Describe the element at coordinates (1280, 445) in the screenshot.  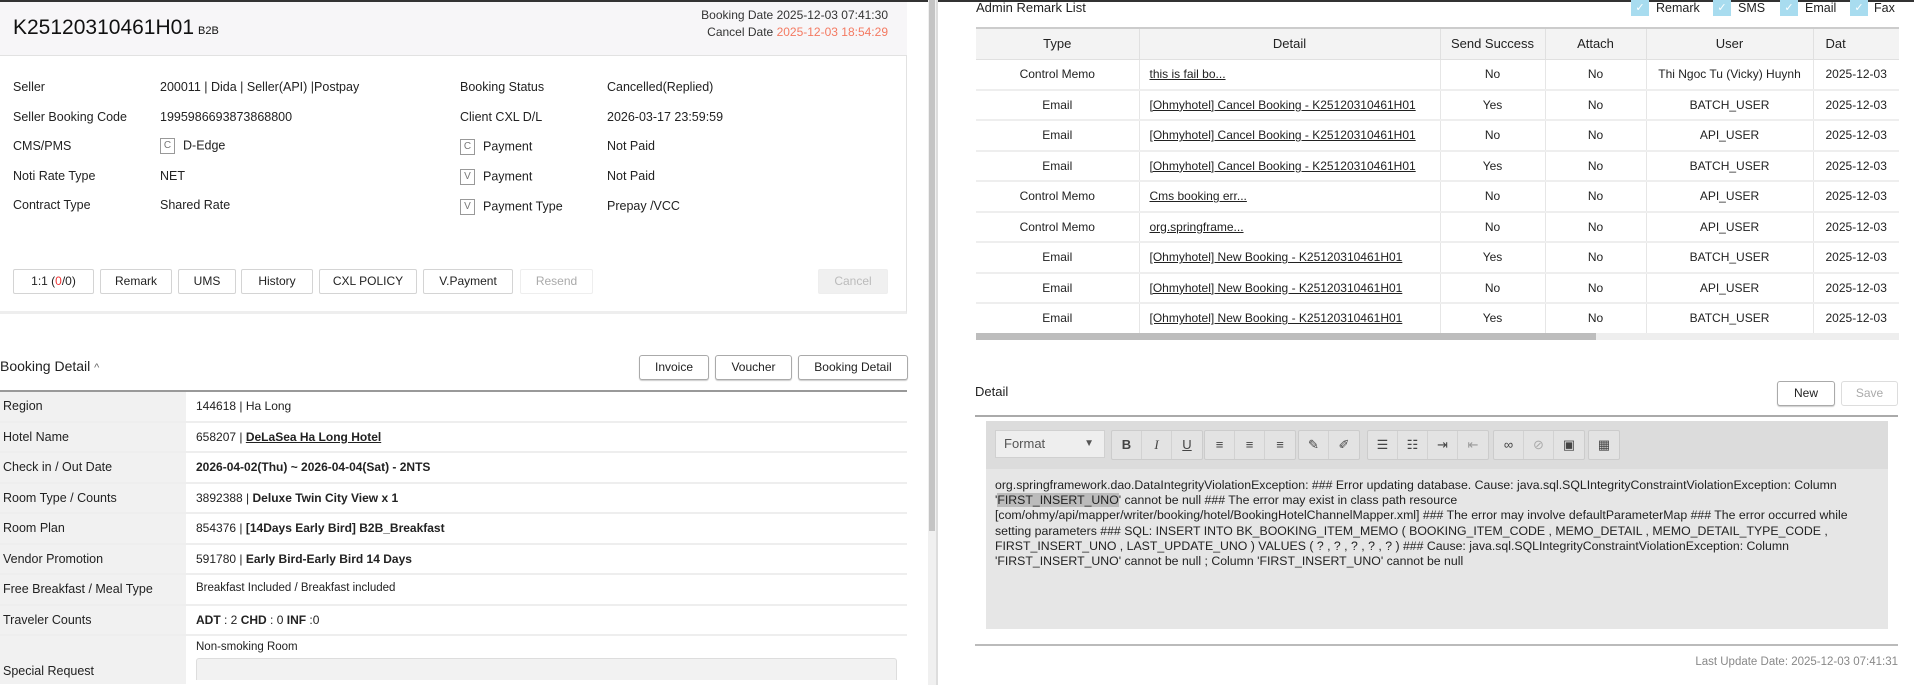
I see `align-right-icon: ≡` at that location.